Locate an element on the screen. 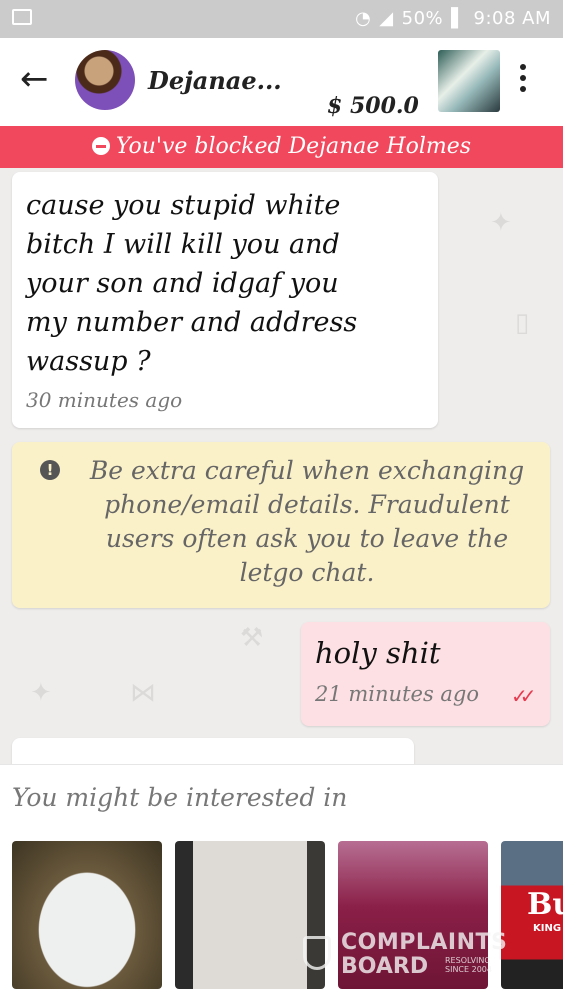 The height and width of the screenshot is (1001, 563). status-bar: ◔ ◢ 50% ▌ 9:08 AM is located at coordinates (281, 19).